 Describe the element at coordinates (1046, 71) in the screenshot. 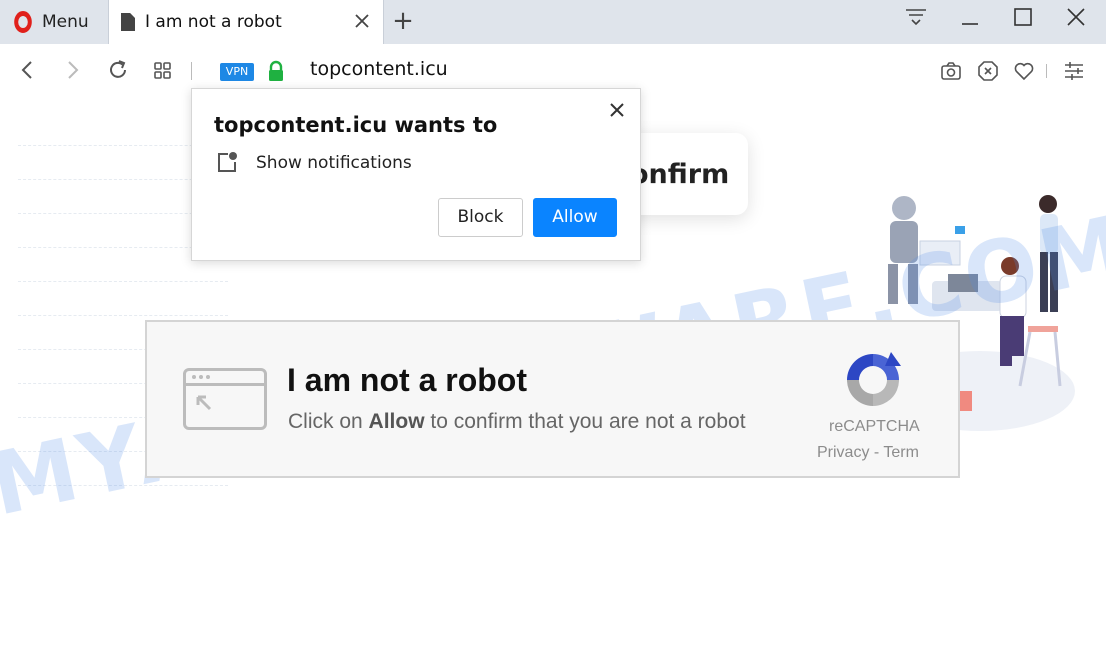

I see `toolbar-divider-right` at that location.